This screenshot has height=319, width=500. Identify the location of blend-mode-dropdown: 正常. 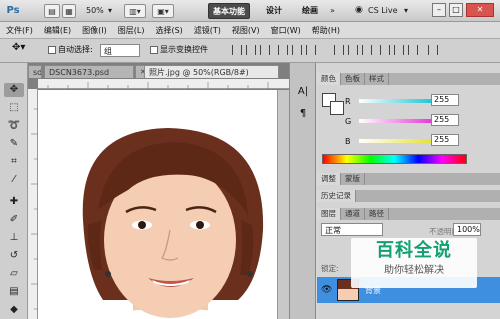
(352, 229).